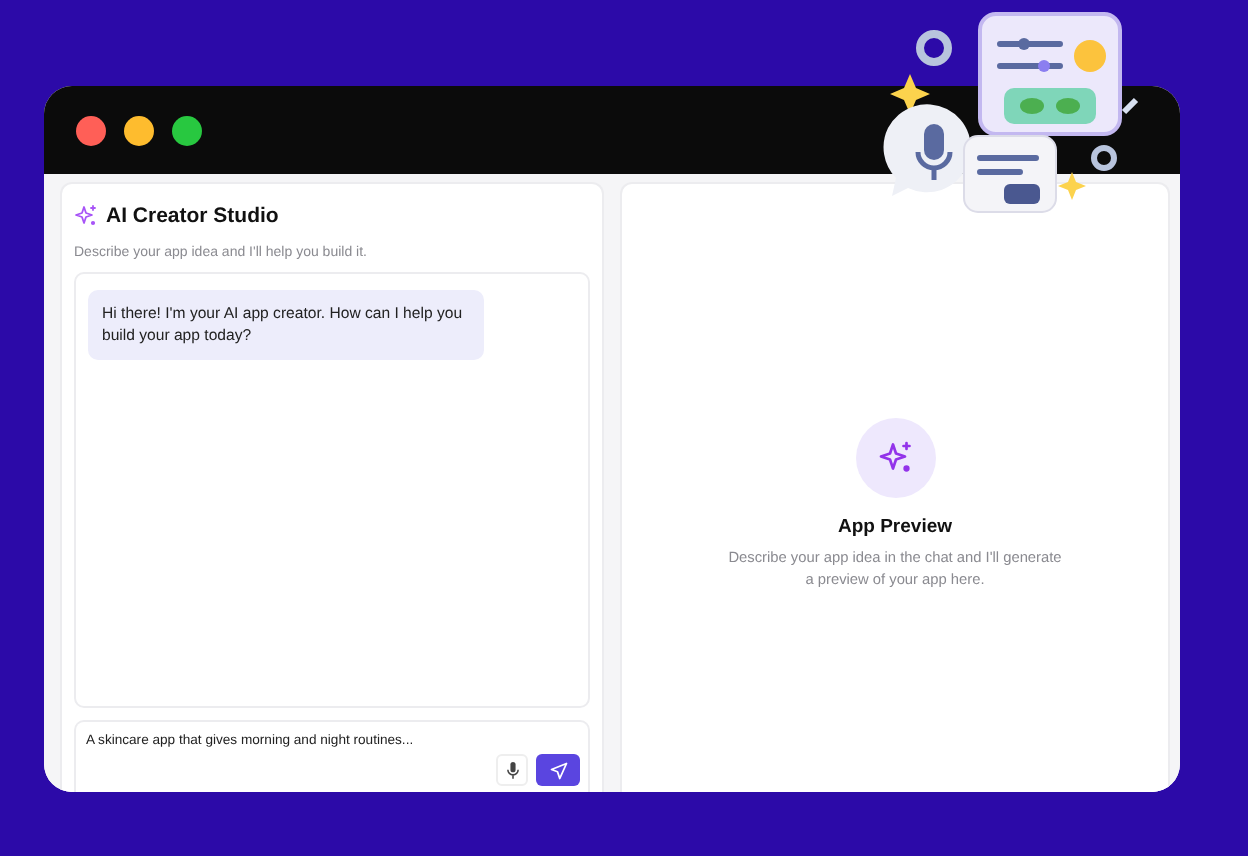 This screenshot has height=856, width=1248. Describe the element at coordinates (895, 527) in the screenshot. I see `preview-title: App Preview` at that location.